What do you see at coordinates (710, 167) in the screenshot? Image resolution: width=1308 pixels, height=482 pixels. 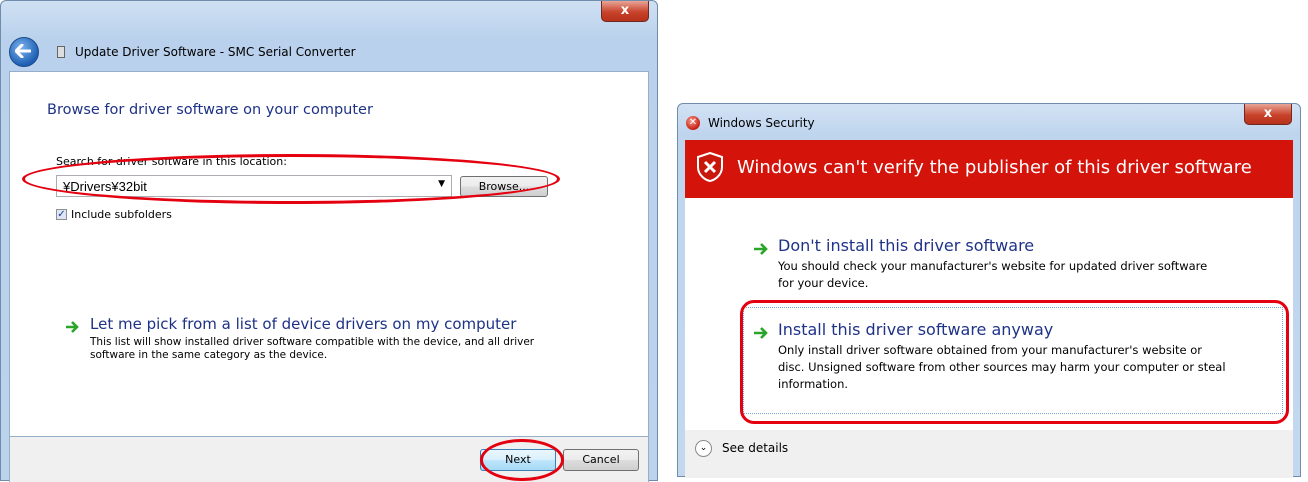 I see `shield-error-icon` at bounding box center [710, 167].